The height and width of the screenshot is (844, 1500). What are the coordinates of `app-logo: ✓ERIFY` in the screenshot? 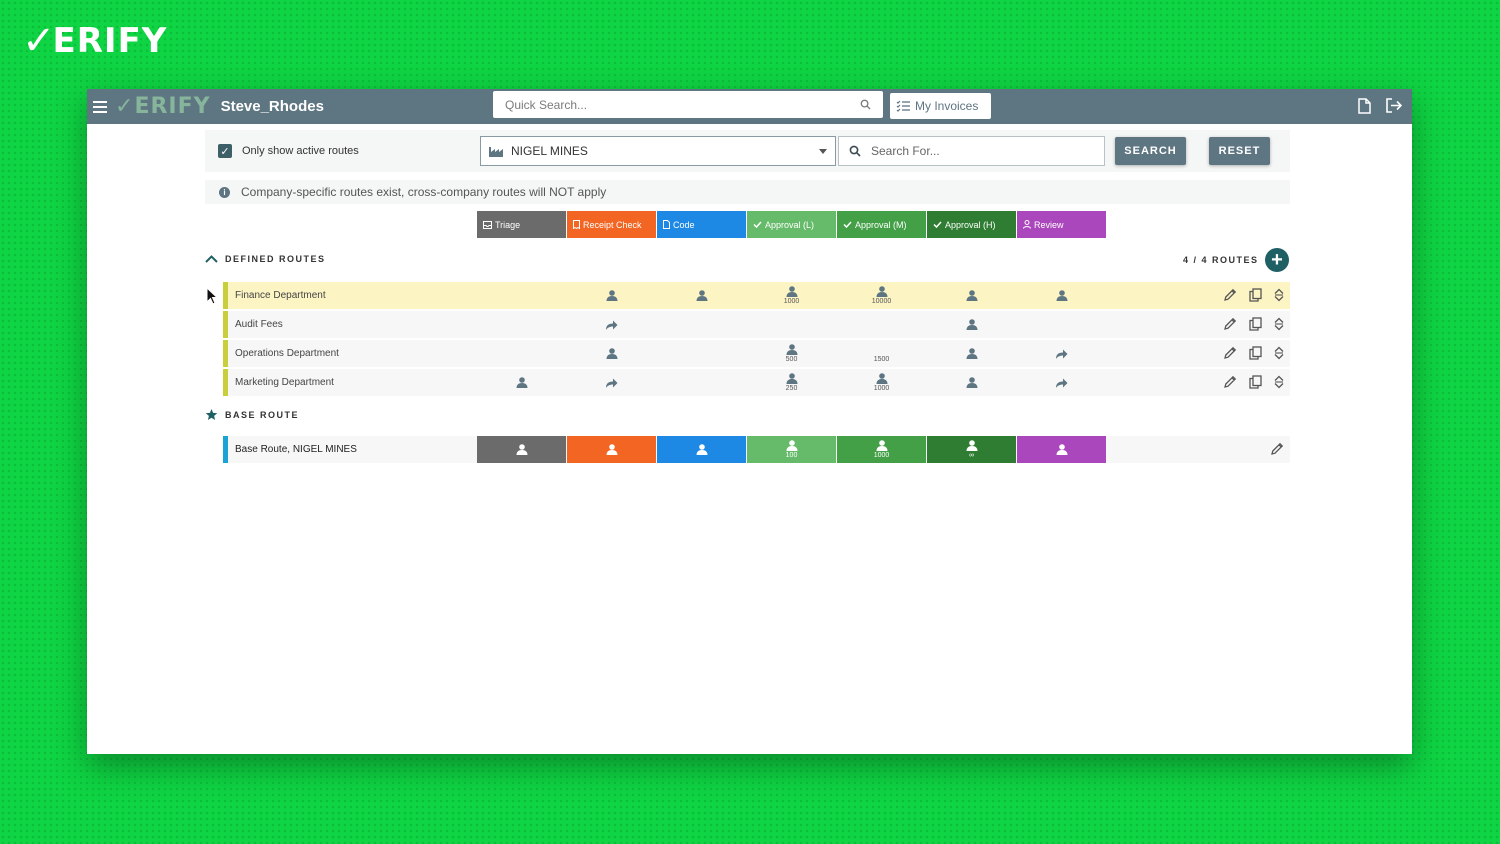 It's located at (163, 106).